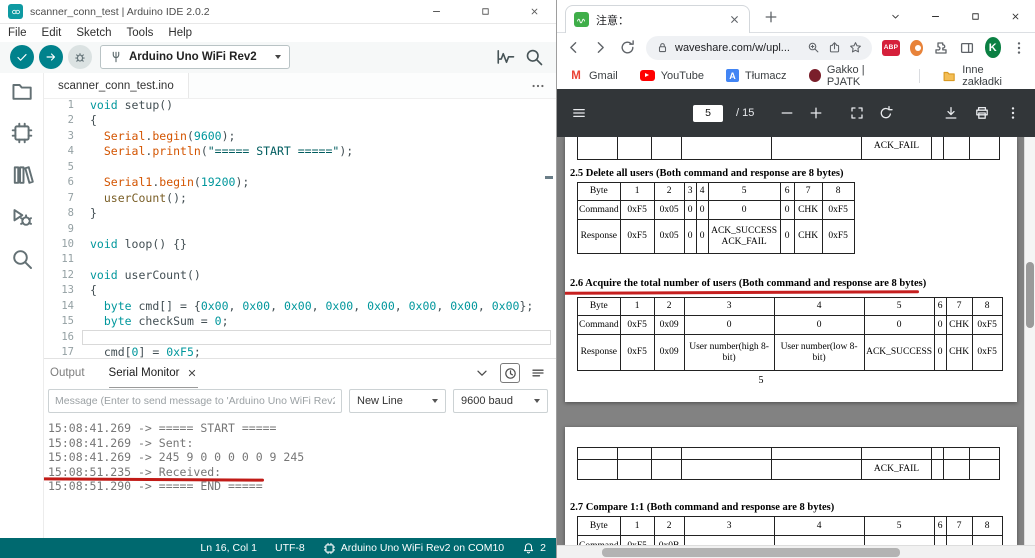 The width and height of the screenshot is (1035, 558). Describe the element at coordinates (967, 48) in the screenshot. I see `side-panel-icon` at that location.